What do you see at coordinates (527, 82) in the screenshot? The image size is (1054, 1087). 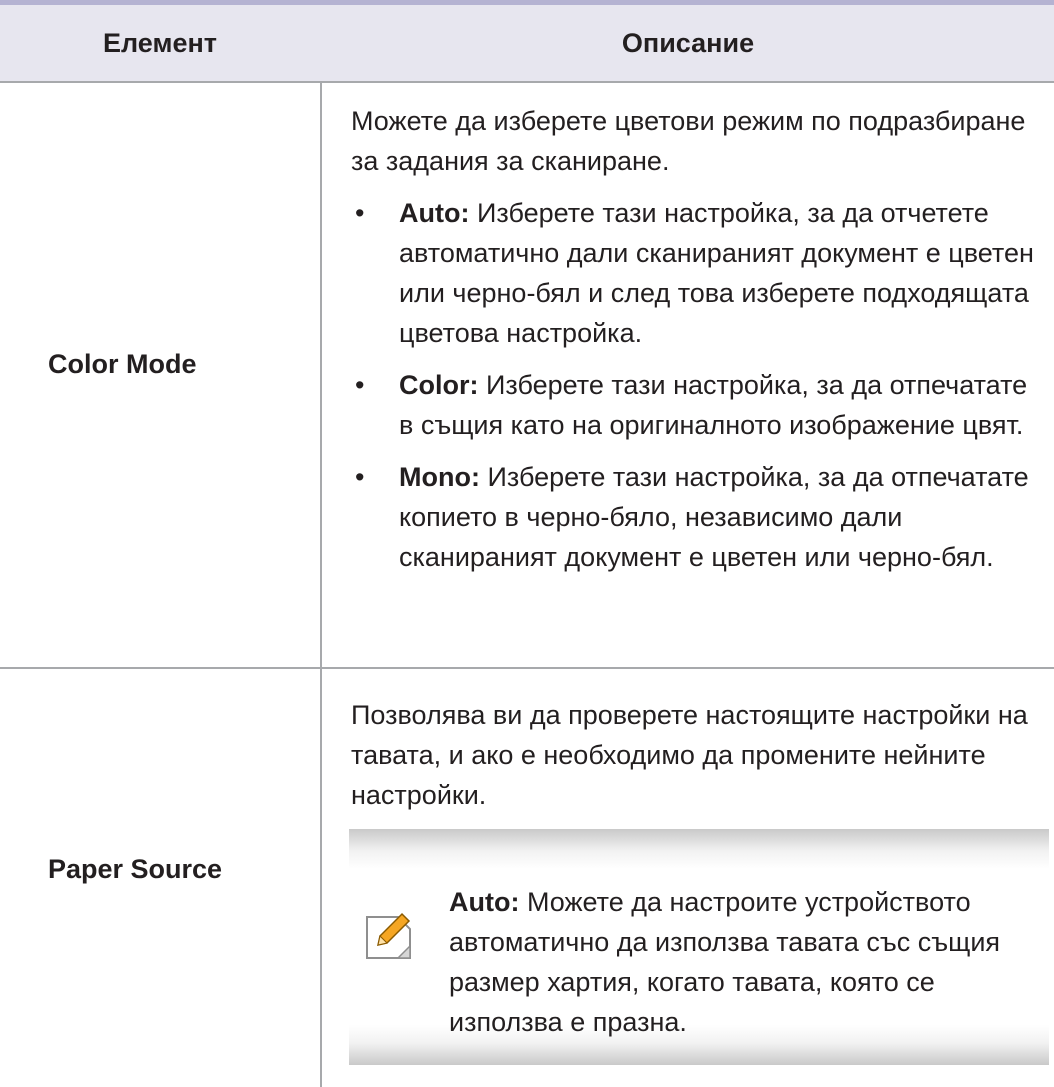 I see `header-divider` at bounding box center [527, 82].